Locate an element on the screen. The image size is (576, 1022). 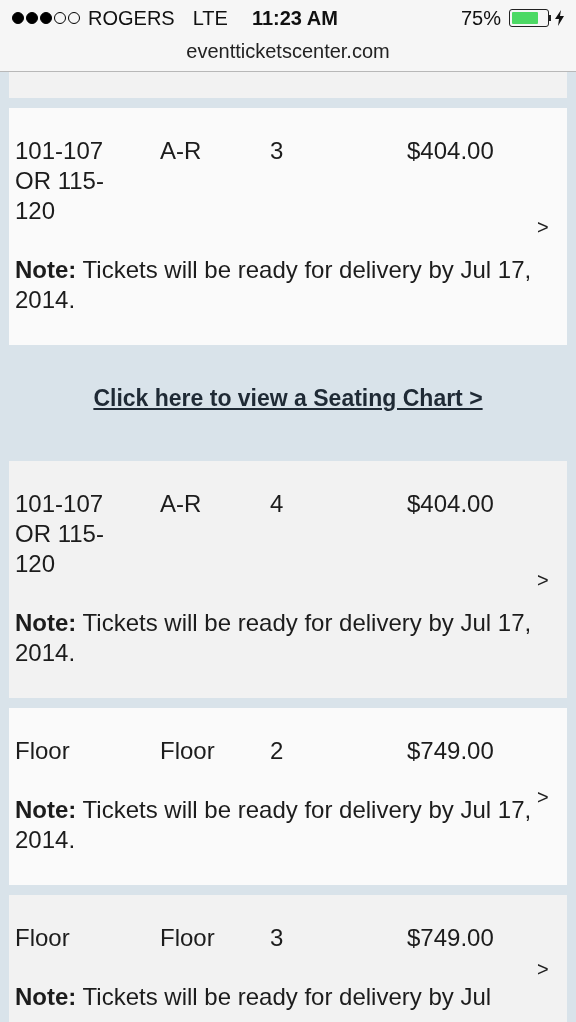
ticket-card is located at coordinates (288, 85).